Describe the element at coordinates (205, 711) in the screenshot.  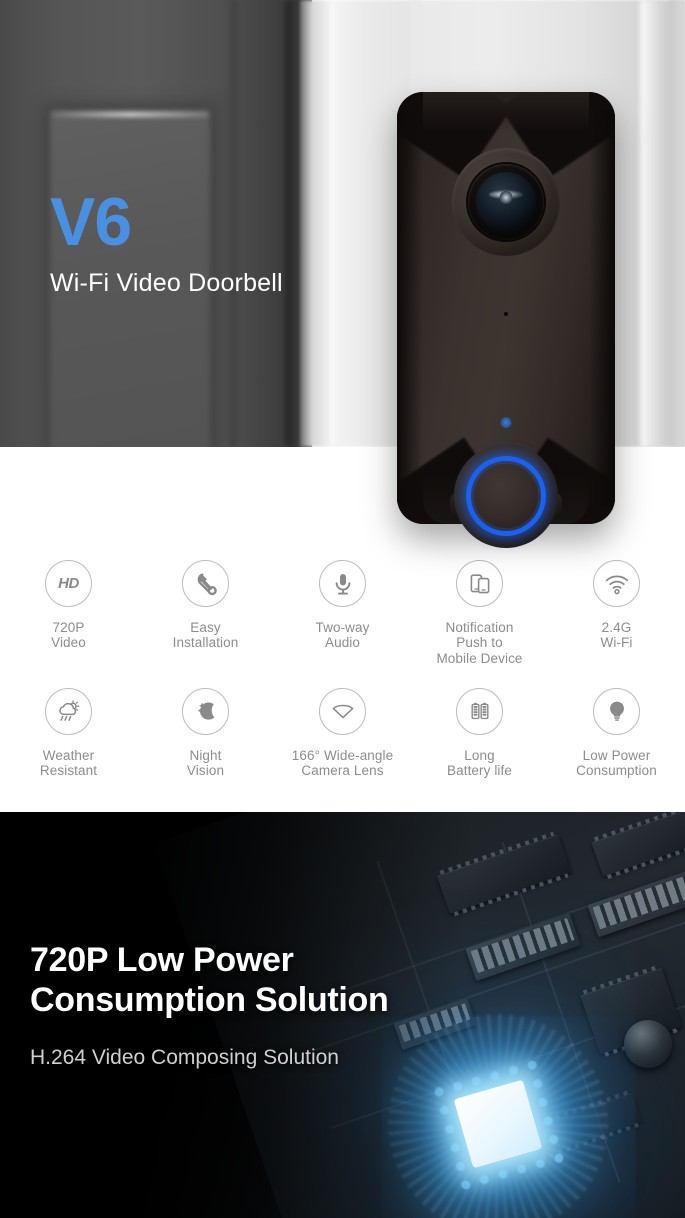
I see `moon-stars-icon` at that location.